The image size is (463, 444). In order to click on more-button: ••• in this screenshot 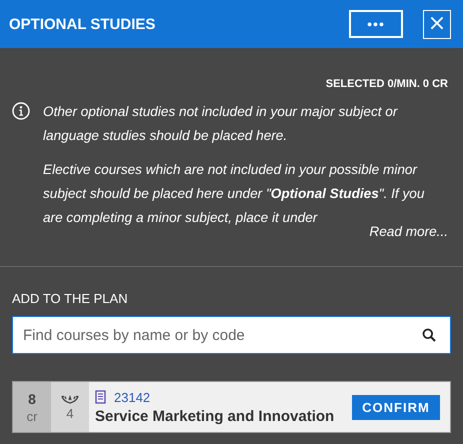, I will do `click(376, 24)`.